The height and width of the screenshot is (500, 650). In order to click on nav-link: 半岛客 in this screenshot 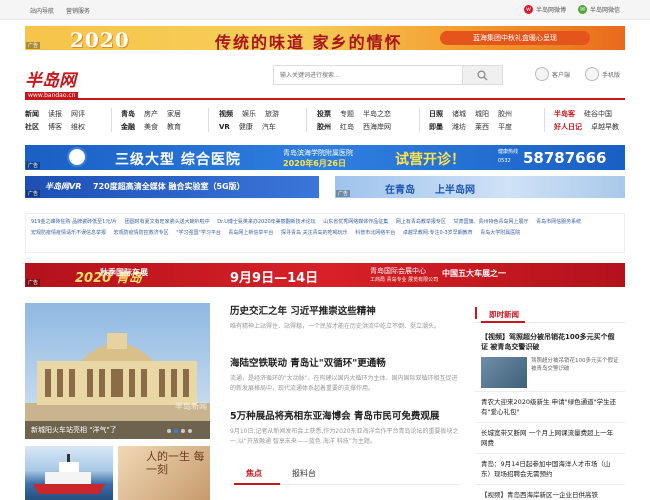, I will do `click(564, 114)`.